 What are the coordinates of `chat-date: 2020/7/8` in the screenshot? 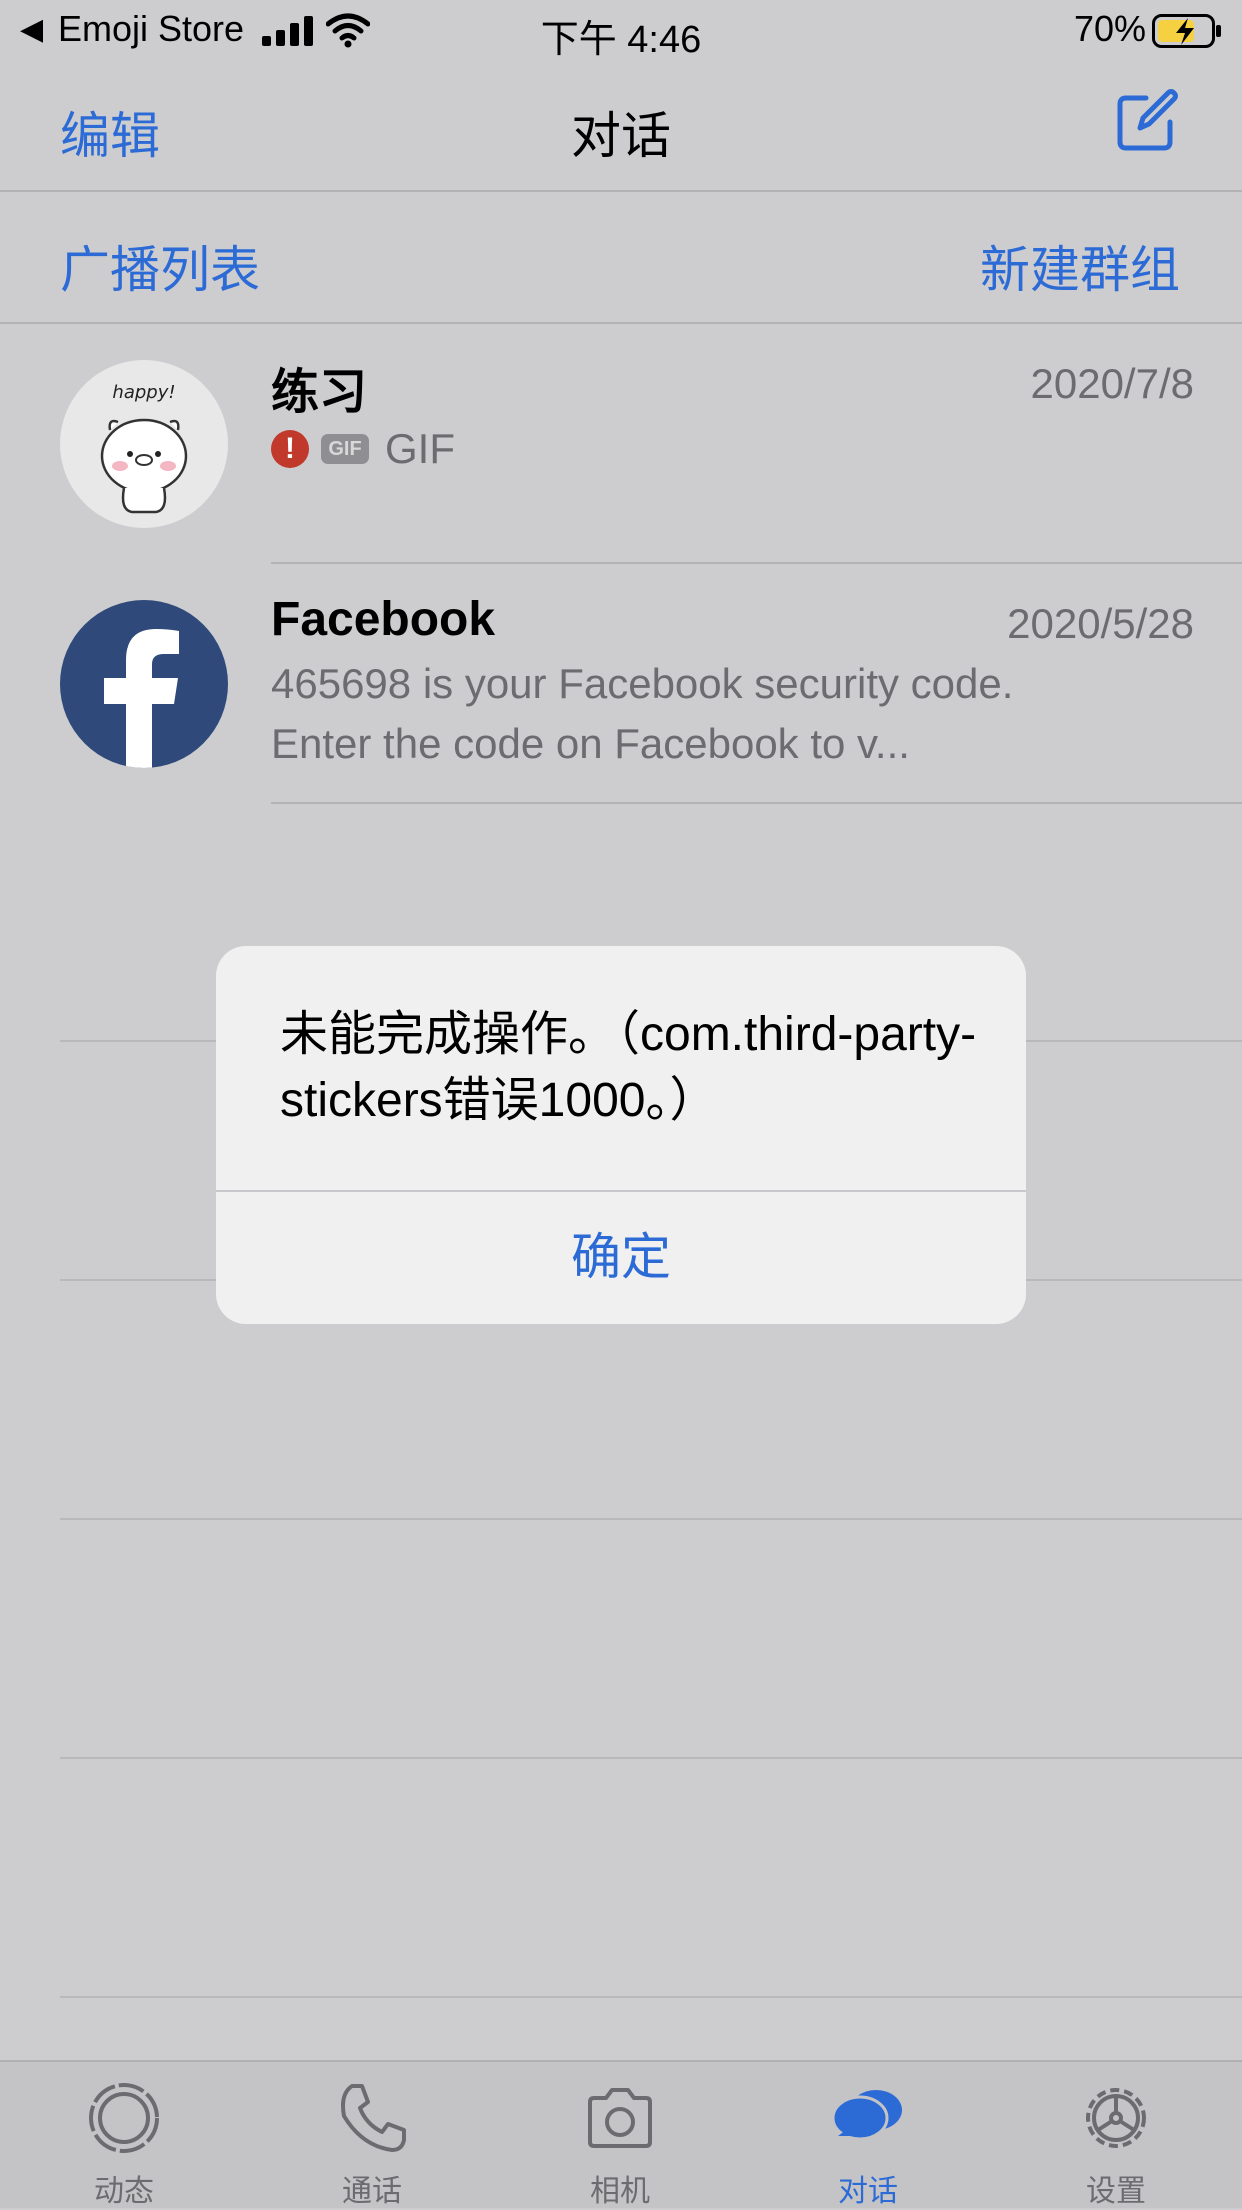 It's located at (1112, 383).